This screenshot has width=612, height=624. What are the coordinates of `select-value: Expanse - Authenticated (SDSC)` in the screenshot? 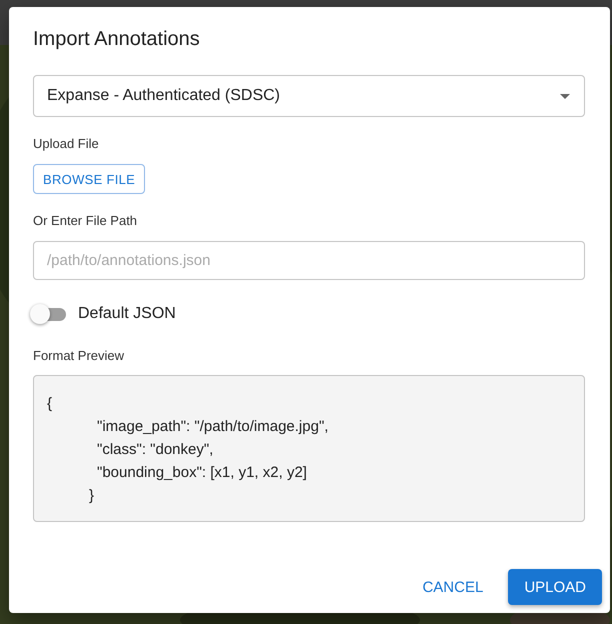 It's located at (163, 96).